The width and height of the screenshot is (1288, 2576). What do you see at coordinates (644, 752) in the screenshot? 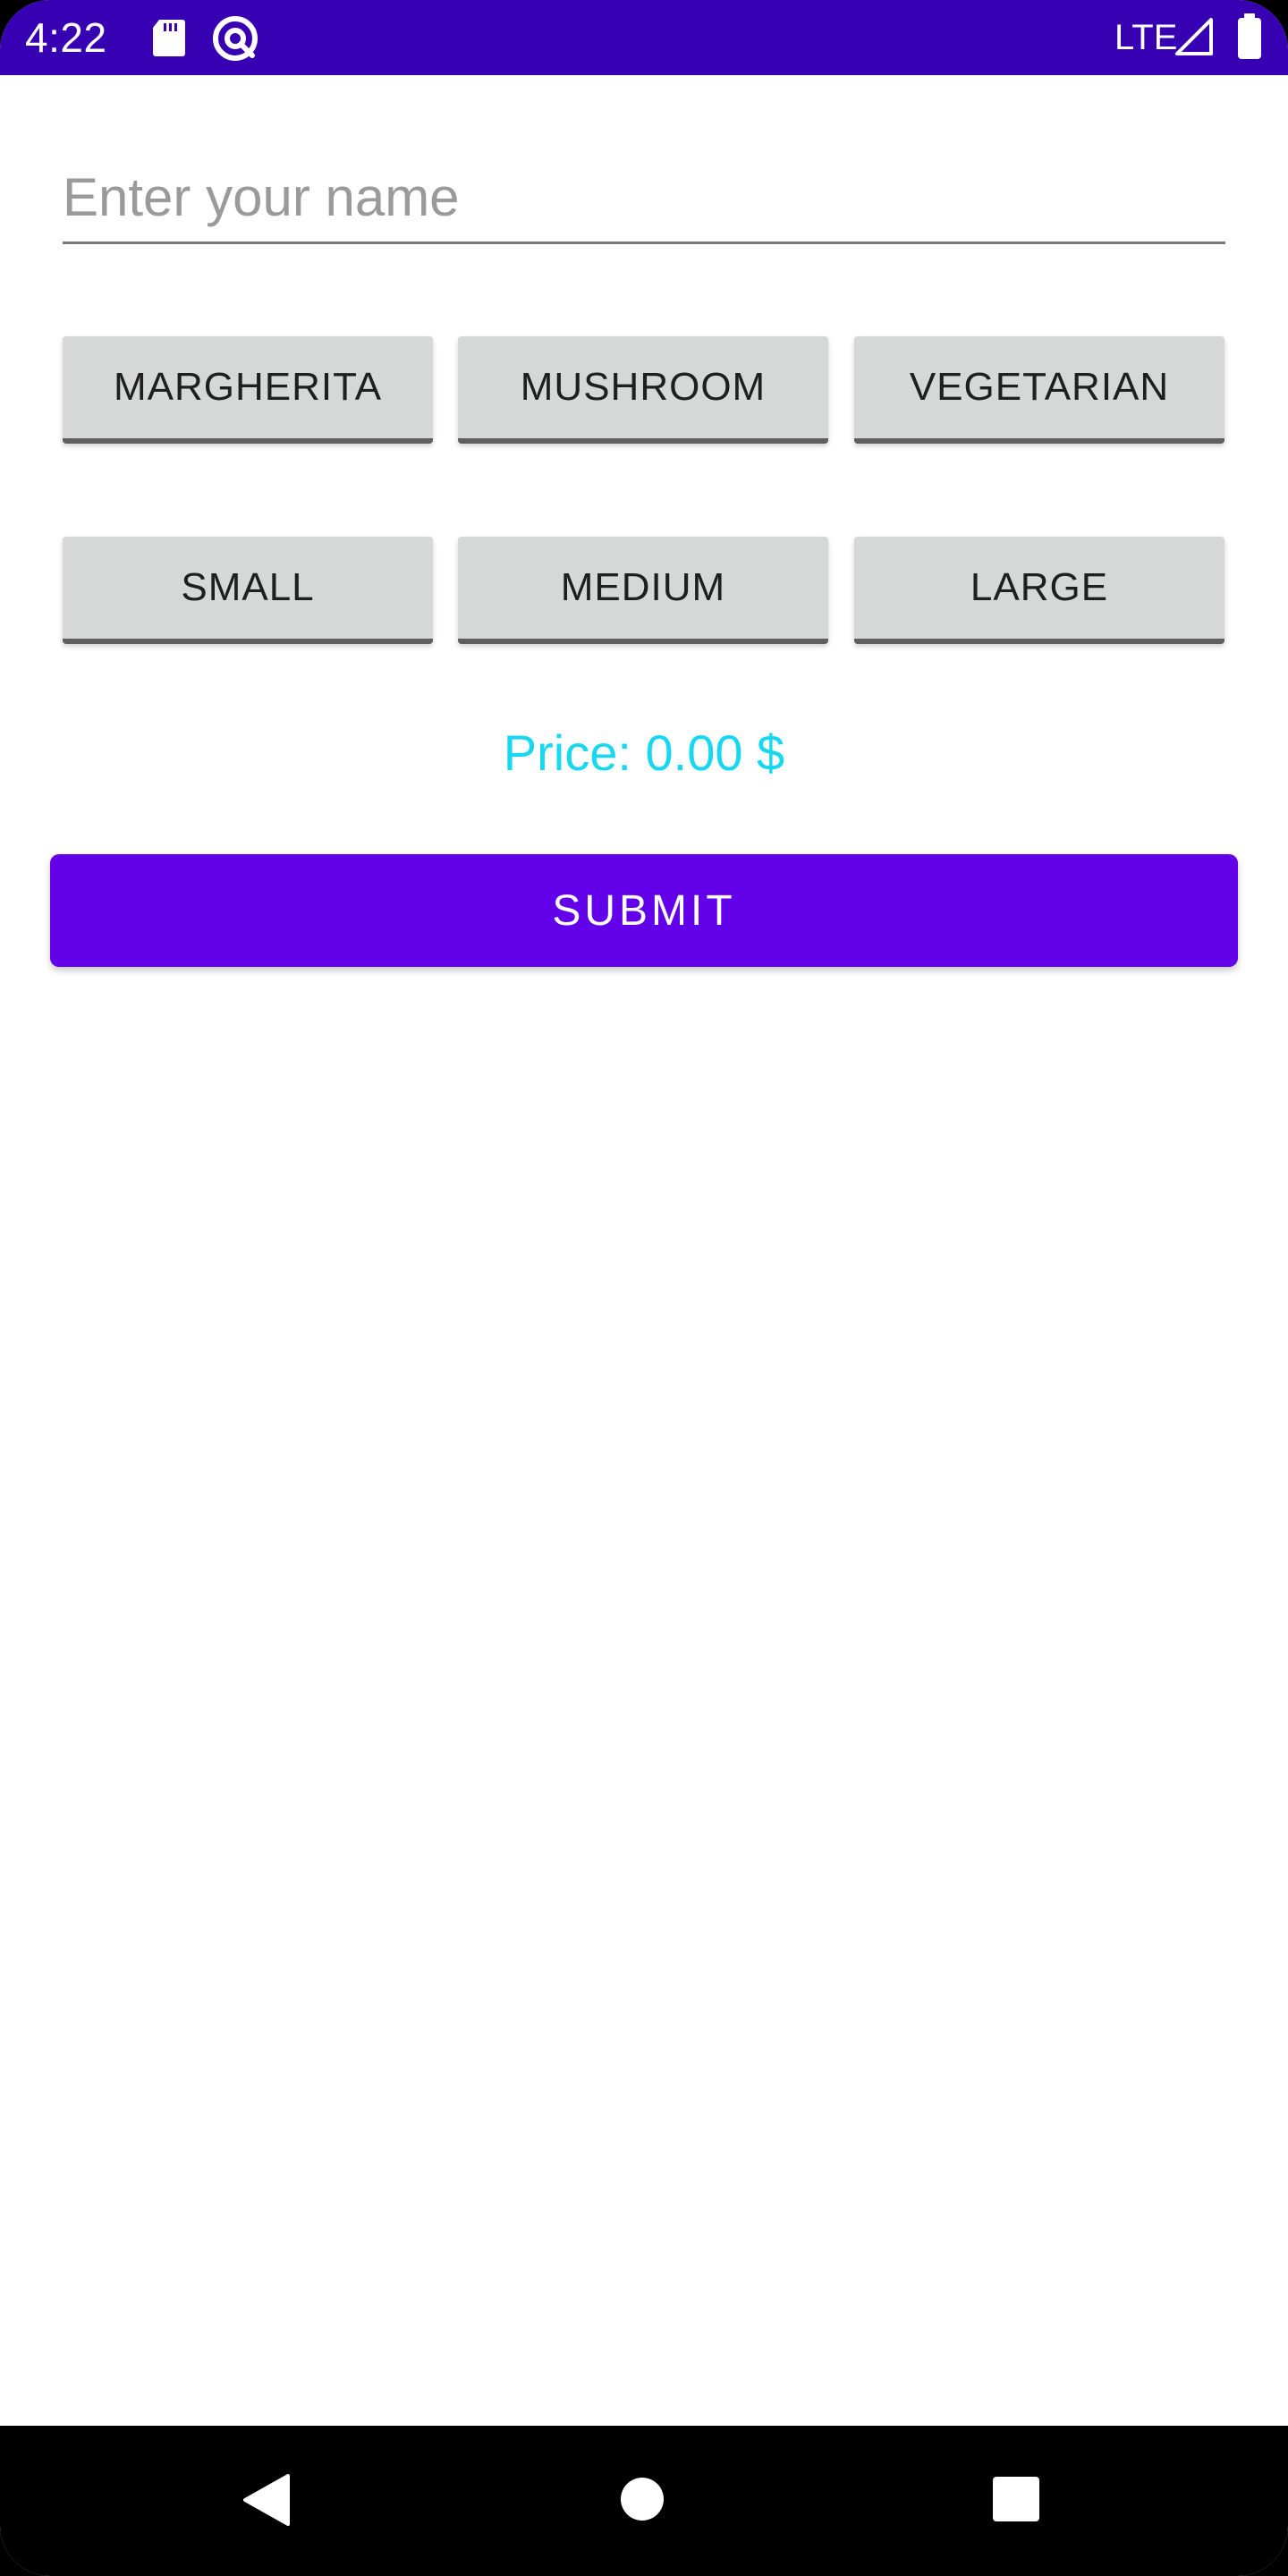
I see `price-label: Price: 0.00 $` at bounding box center [644, 752].